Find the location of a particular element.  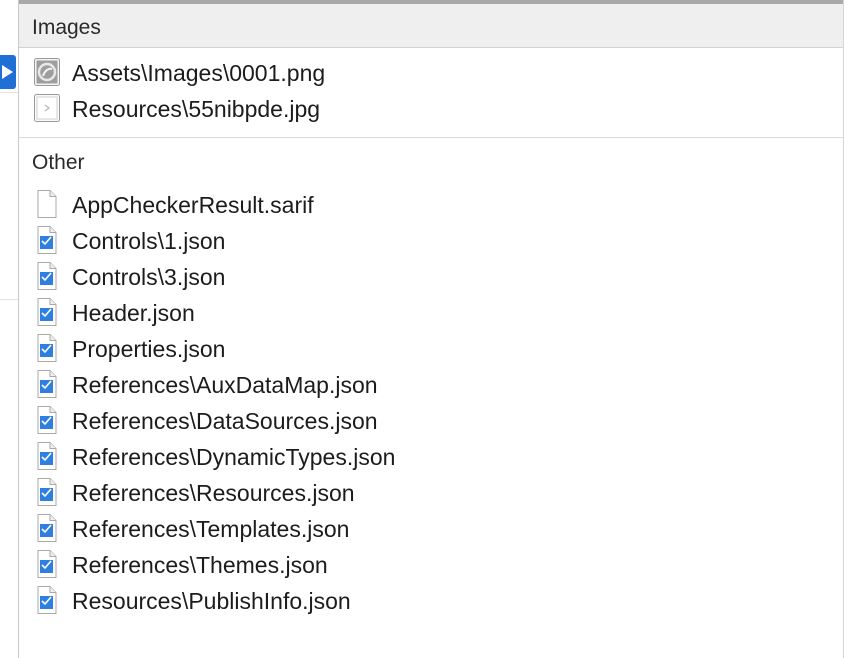

file-row-other: References\Templates.json is located at coordinates (431, 528).